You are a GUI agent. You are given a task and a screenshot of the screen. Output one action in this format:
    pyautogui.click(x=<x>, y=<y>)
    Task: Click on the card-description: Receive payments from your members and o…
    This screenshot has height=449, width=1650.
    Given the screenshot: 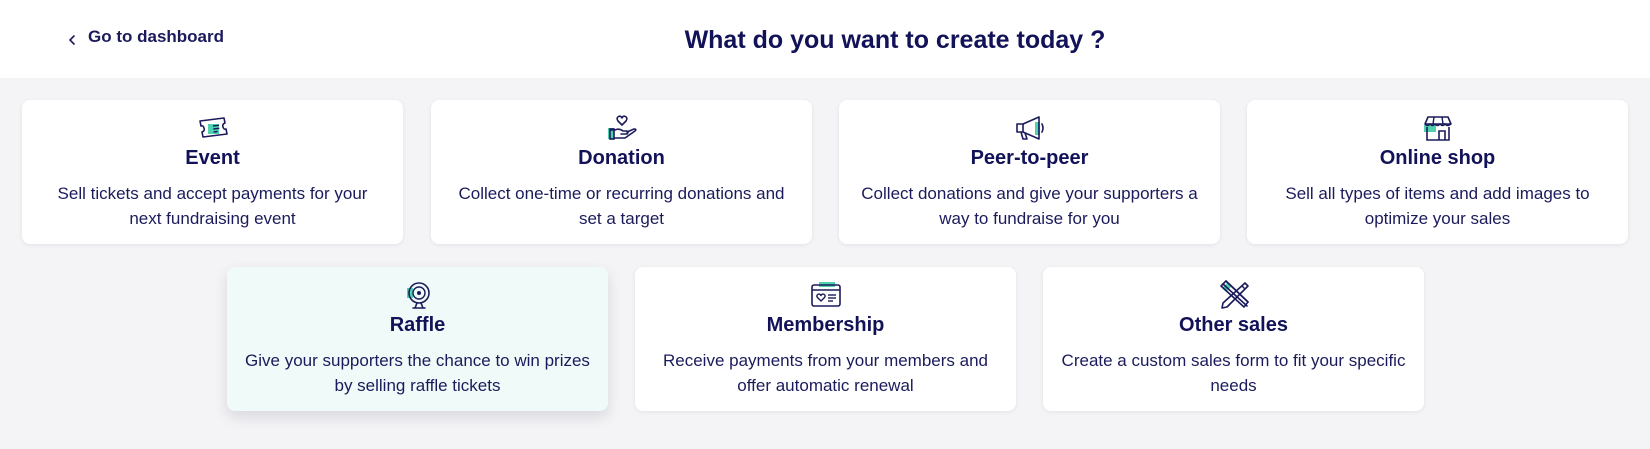 What is the action you would take?
    pyautogui.click(x=825, y=373)
    